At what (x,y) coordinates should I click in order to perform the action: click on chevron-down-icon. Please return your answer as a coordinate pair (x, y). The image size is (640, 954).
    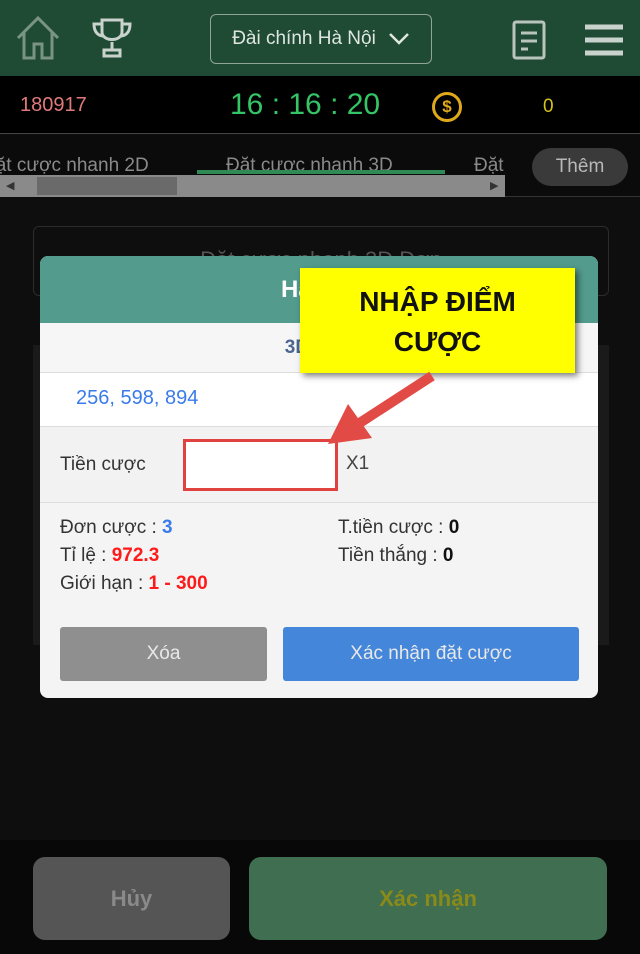
    Looking at the image, I should click on (398, 39).